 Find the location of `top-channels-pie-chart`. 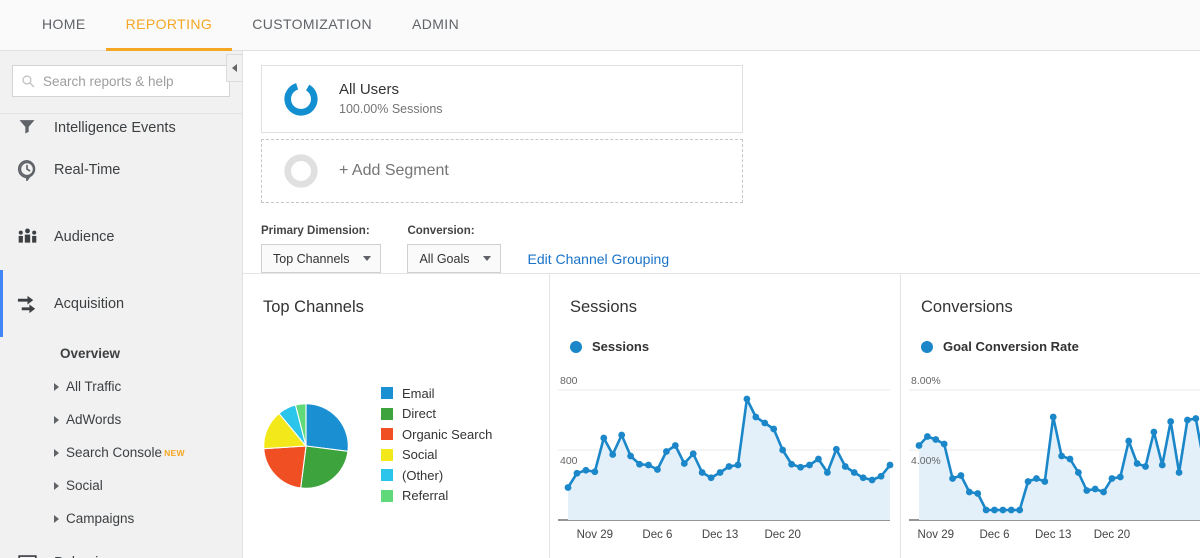

top-channels-pie-chart is located at coordinates (306, 446).